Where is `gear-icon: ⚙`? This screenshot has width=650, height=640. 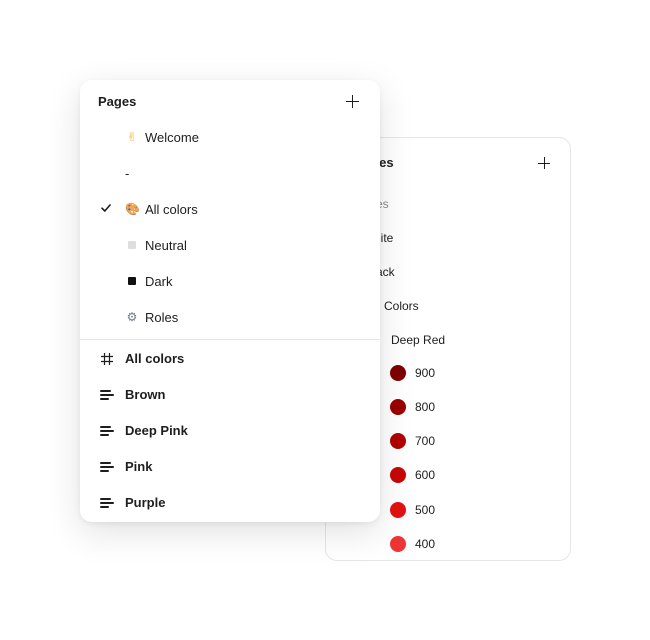 gear-icon: ⚙ is located at coordinates (132, 317).